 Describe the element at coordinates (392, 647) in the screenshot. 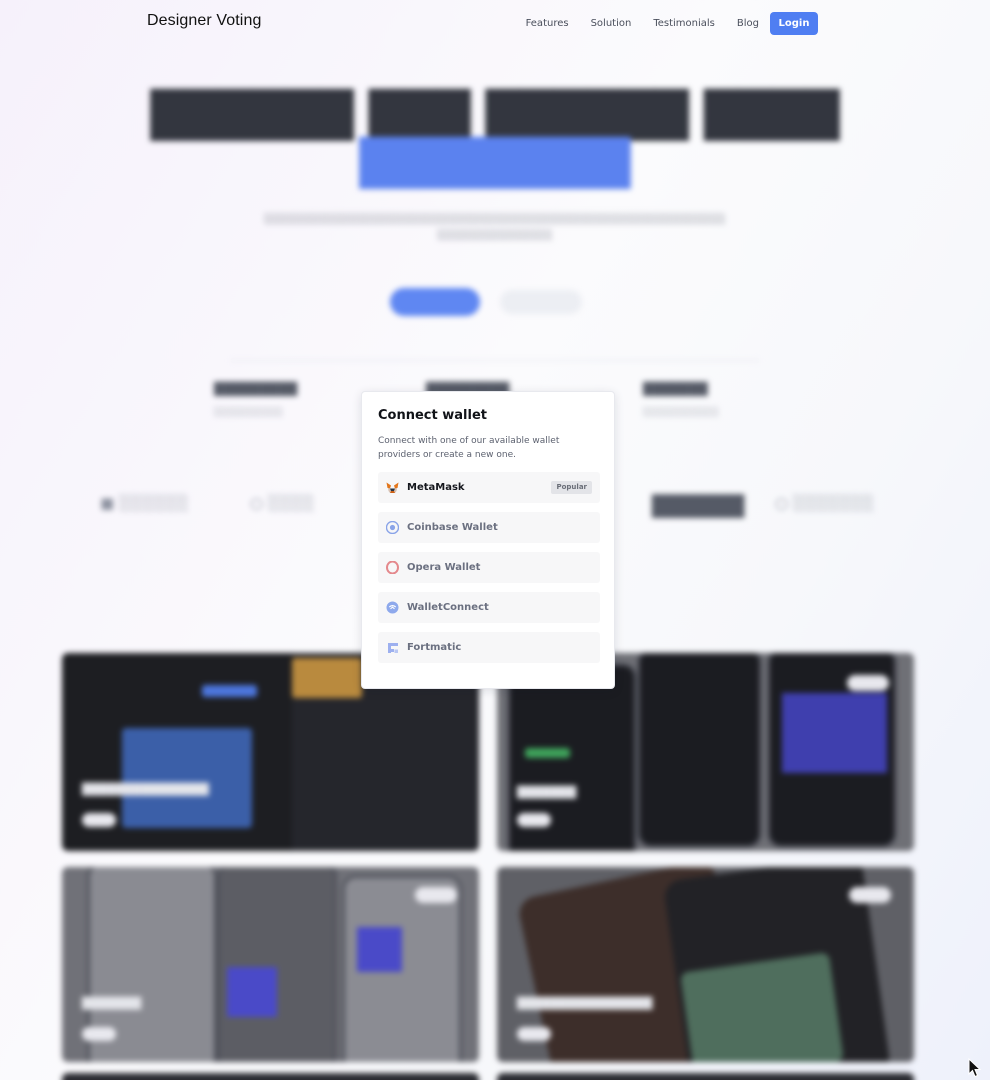

I see `fortmatic-icon` at that location.